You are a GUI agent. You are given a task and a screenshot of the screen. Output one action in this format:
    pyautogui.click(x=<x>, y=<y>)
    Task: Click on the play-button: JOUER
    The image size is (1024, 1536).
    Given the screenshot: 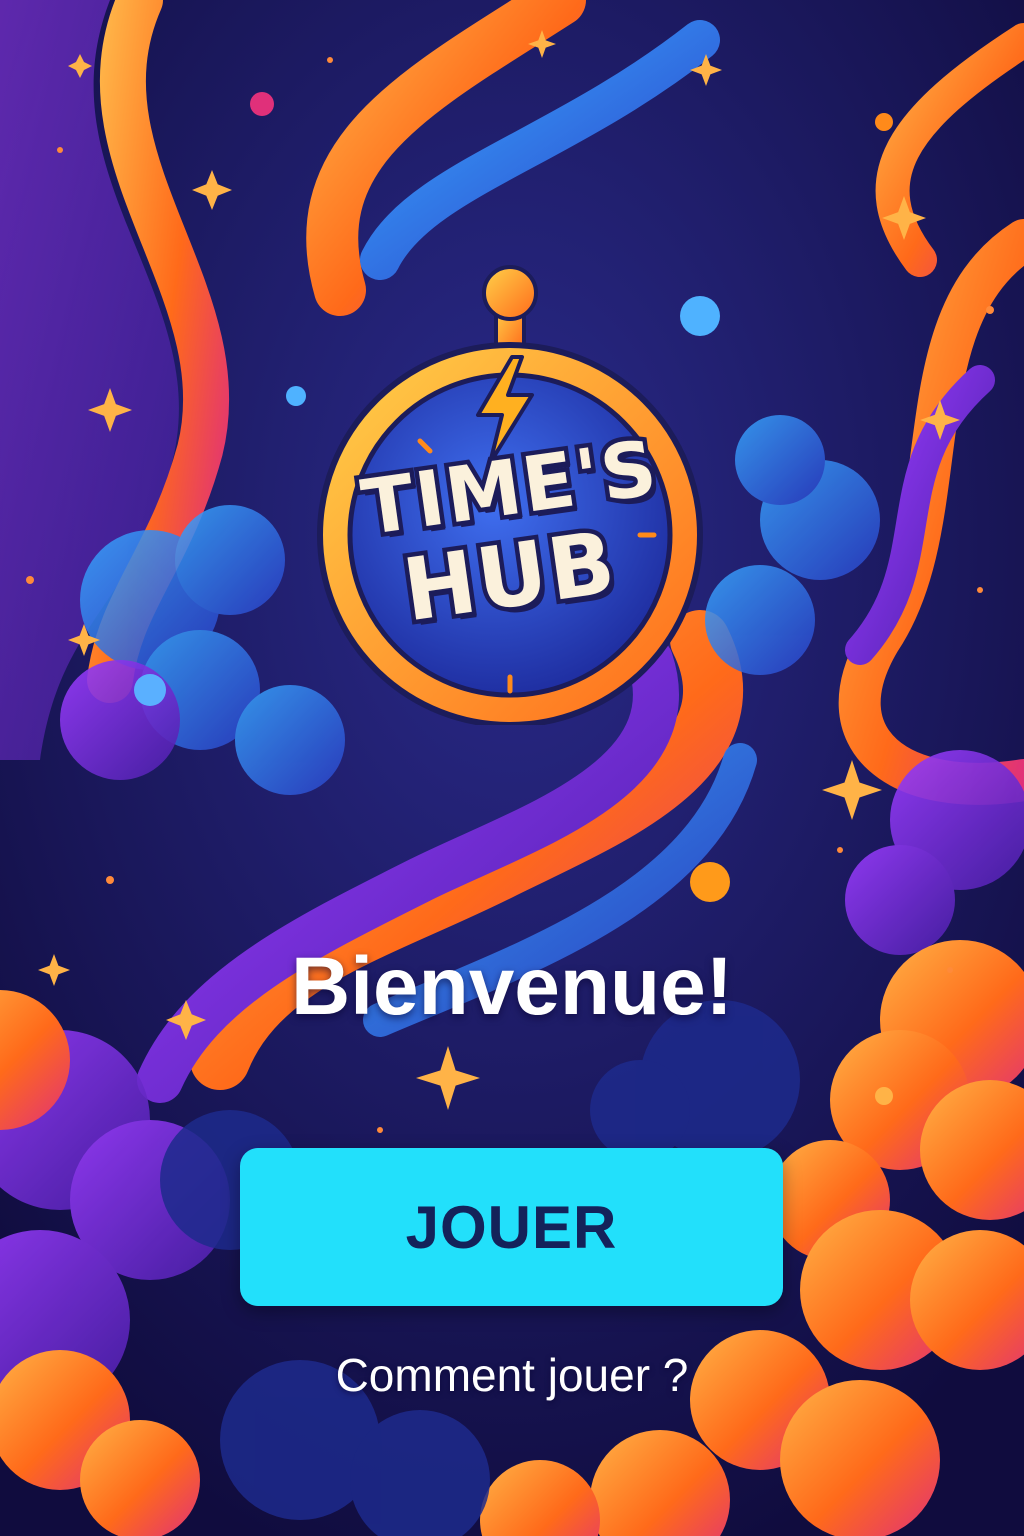 What is the action you would take?
    pyautogui.click(x=511, y=1227)
    